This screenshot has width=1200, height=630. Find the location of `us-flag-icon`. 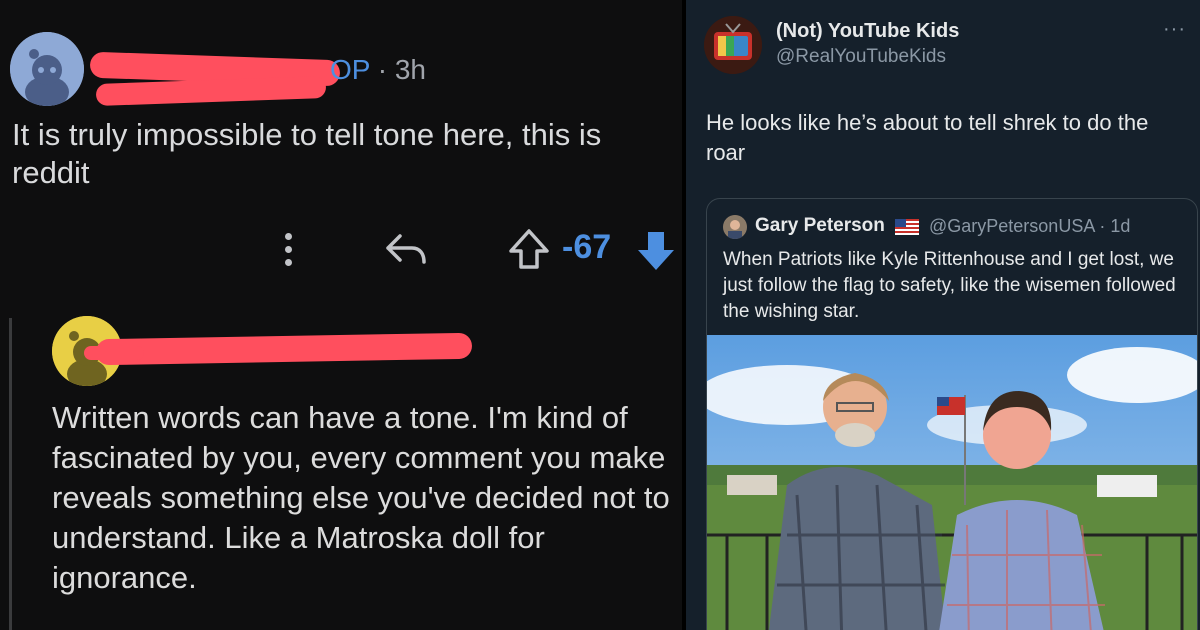

us-flag-icon is located at coordinates (907, 227).